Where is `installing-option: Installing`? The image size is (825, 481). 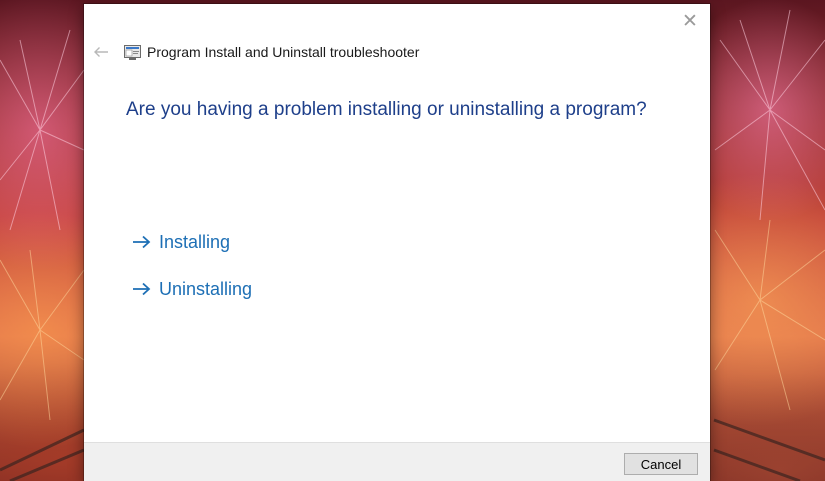 installing-option: Installing is located at coordinates (181, 242).